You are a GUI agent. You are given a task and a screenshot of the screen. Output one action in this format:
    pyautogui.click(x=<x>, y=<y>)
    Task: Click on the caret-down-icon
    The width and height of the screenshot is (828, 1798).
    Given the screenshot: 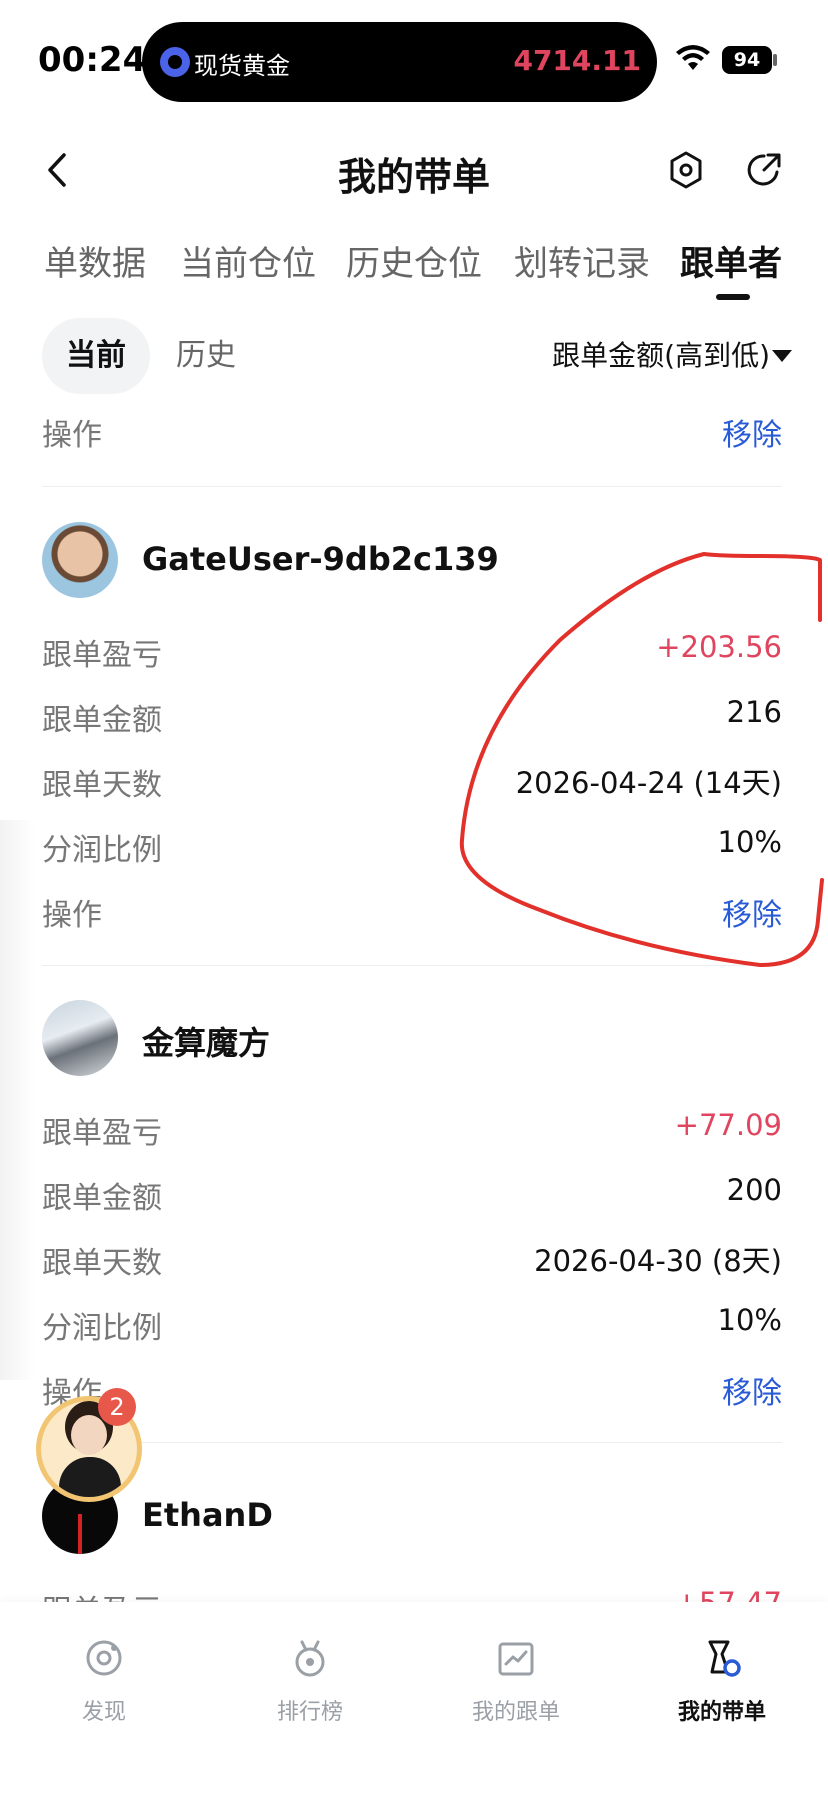 What is the action you would take?
    pyautogui.click(x=782, y=356)
    